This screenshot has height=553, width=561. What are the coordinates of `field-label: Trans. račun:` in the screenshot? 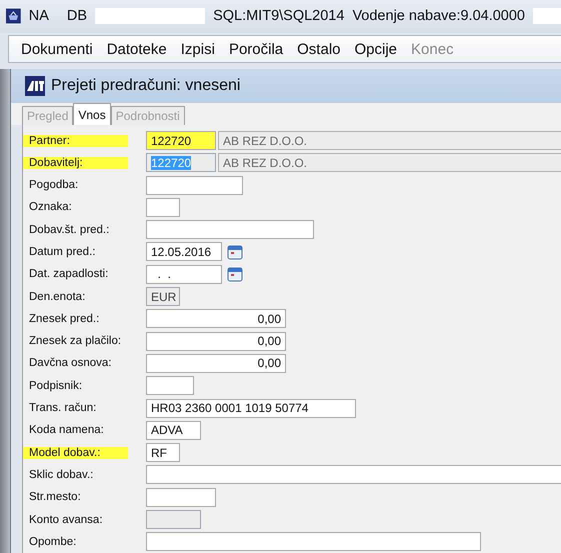 It's located at (63, 408).